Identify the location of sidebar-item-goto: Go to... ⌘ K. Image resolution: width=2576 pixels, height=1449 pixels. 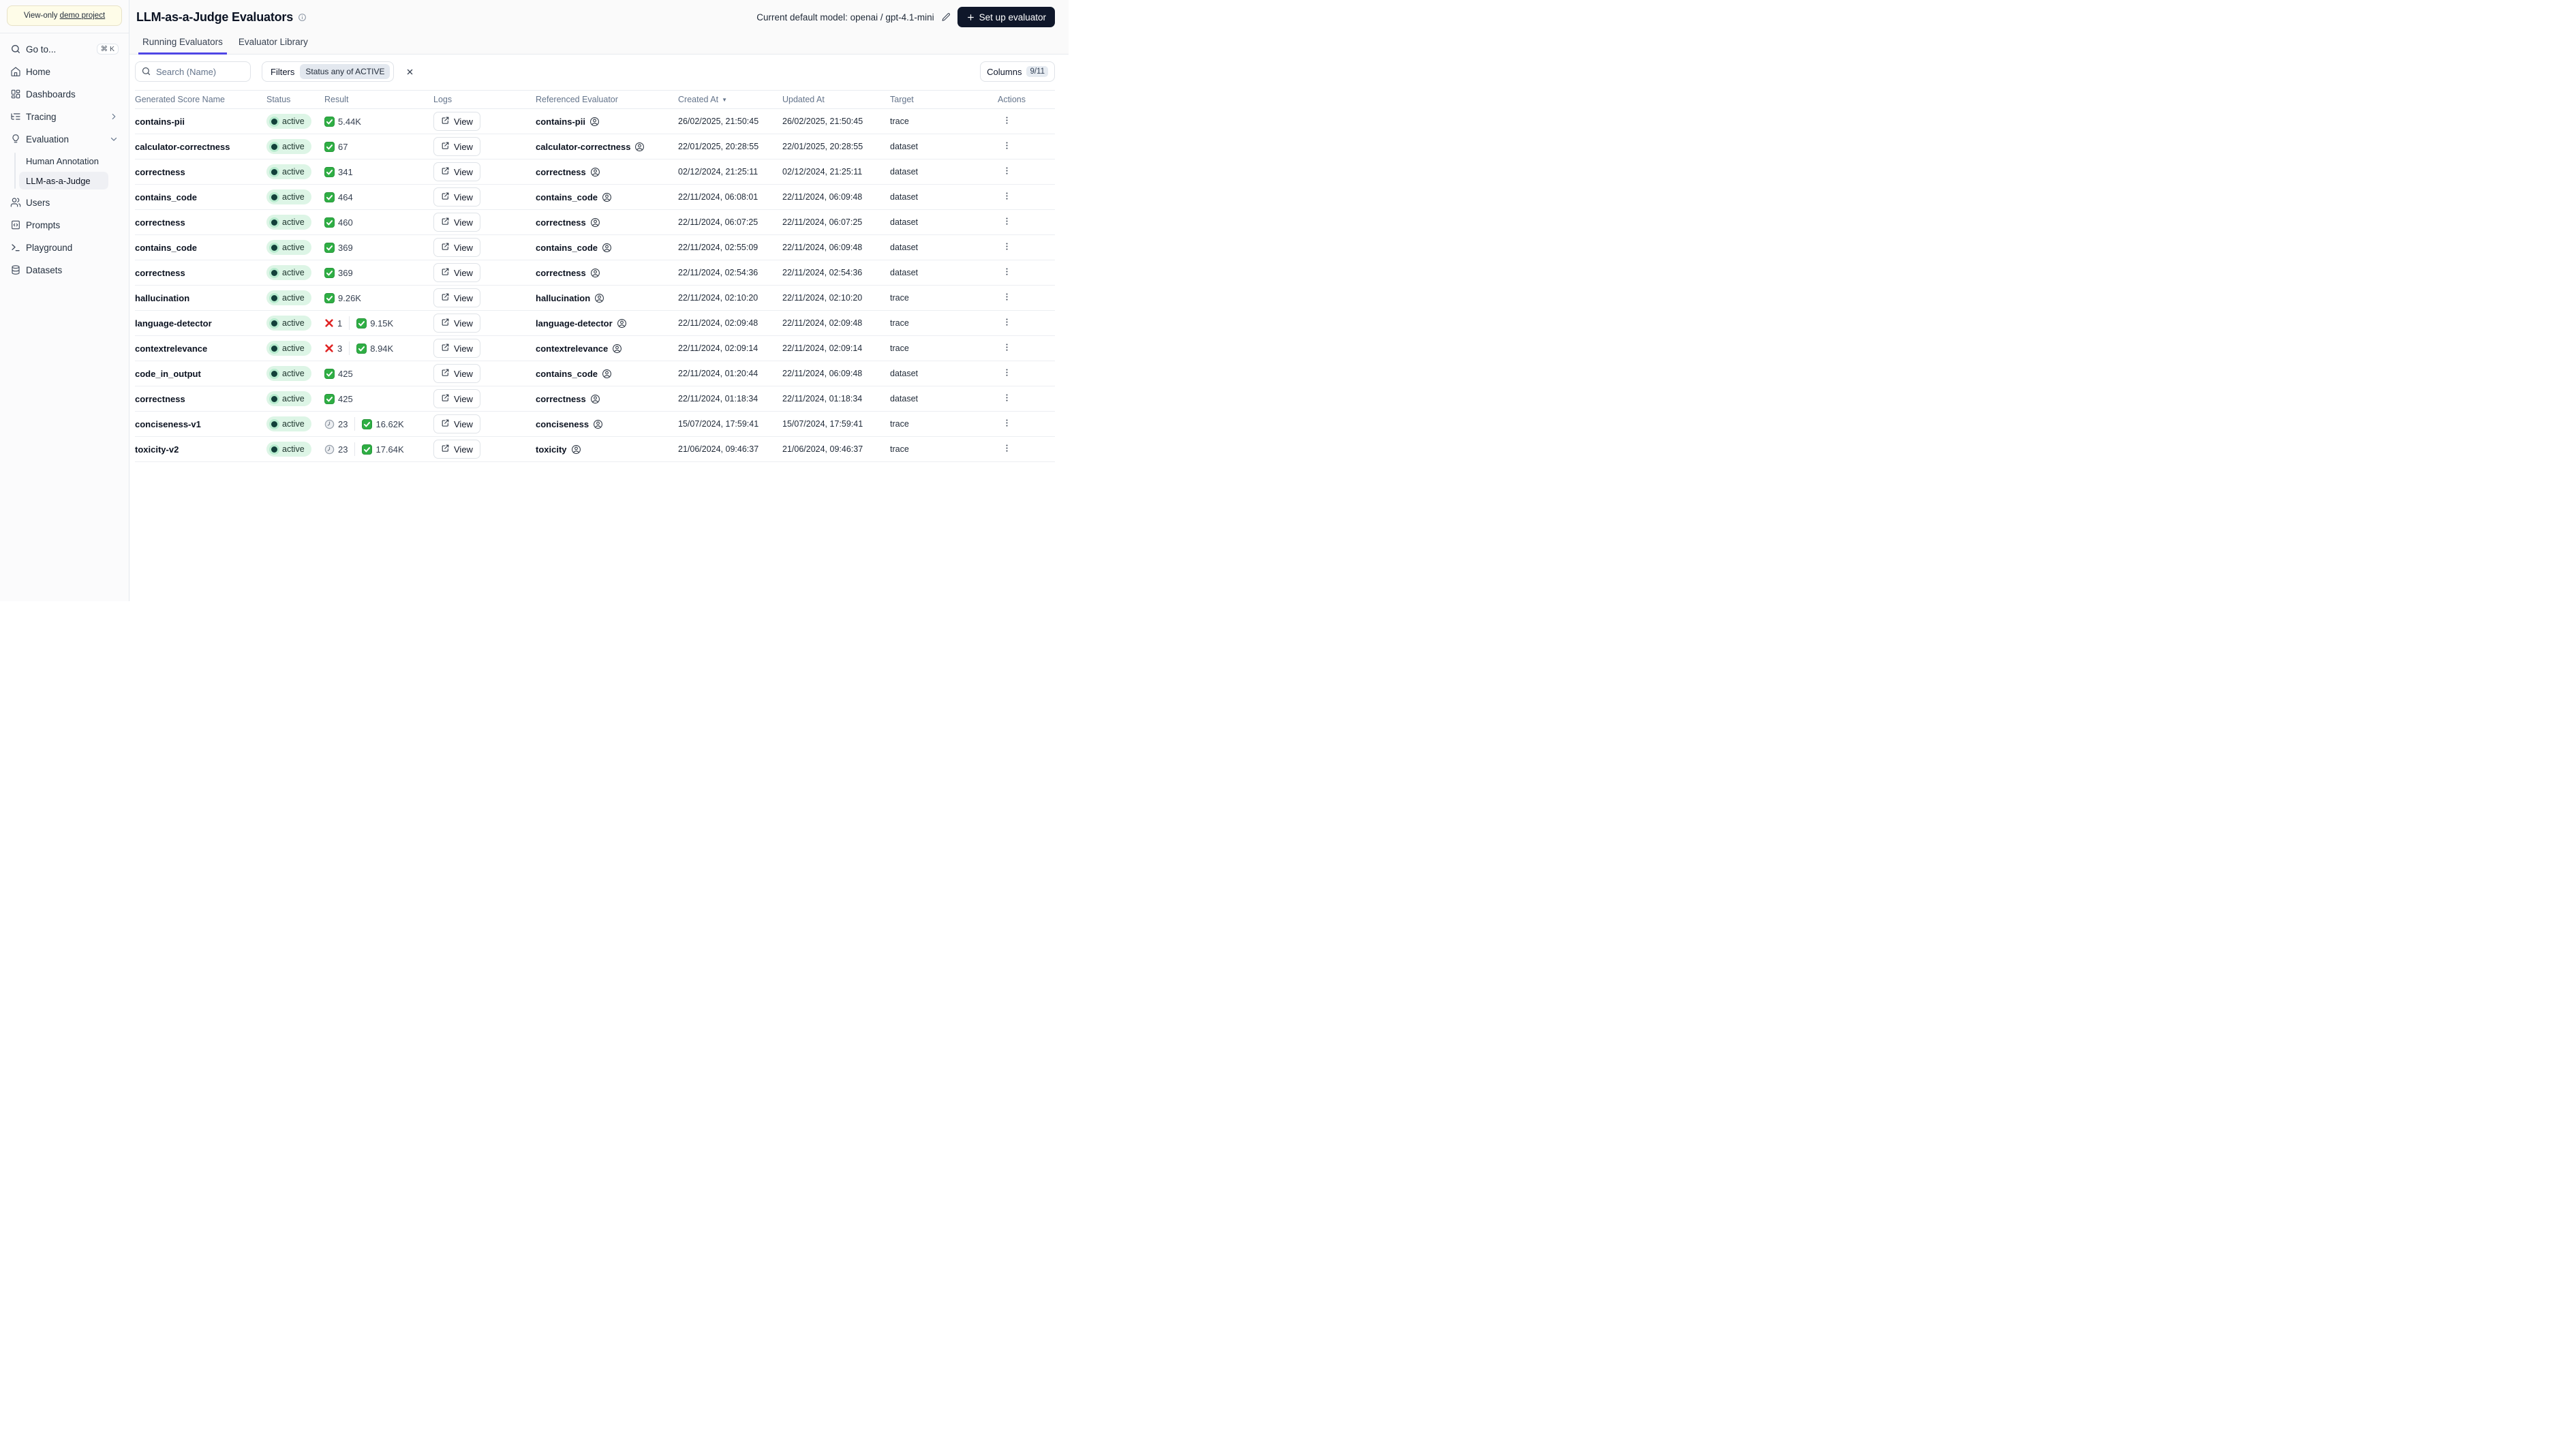
(64, 49).